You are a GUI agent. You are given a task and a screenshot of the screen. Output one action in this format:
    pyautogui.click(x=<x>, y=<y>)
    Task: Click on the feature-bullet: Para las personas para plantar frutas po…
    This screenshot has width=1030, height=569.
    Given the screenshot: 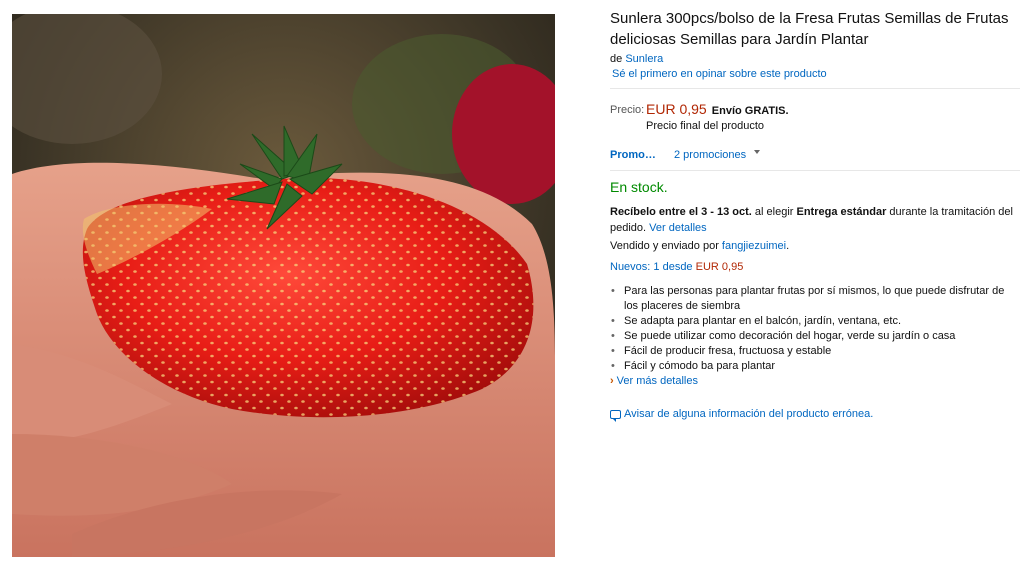 What is the action you would take?
    pyautogui.click(x=815, y=299)
    